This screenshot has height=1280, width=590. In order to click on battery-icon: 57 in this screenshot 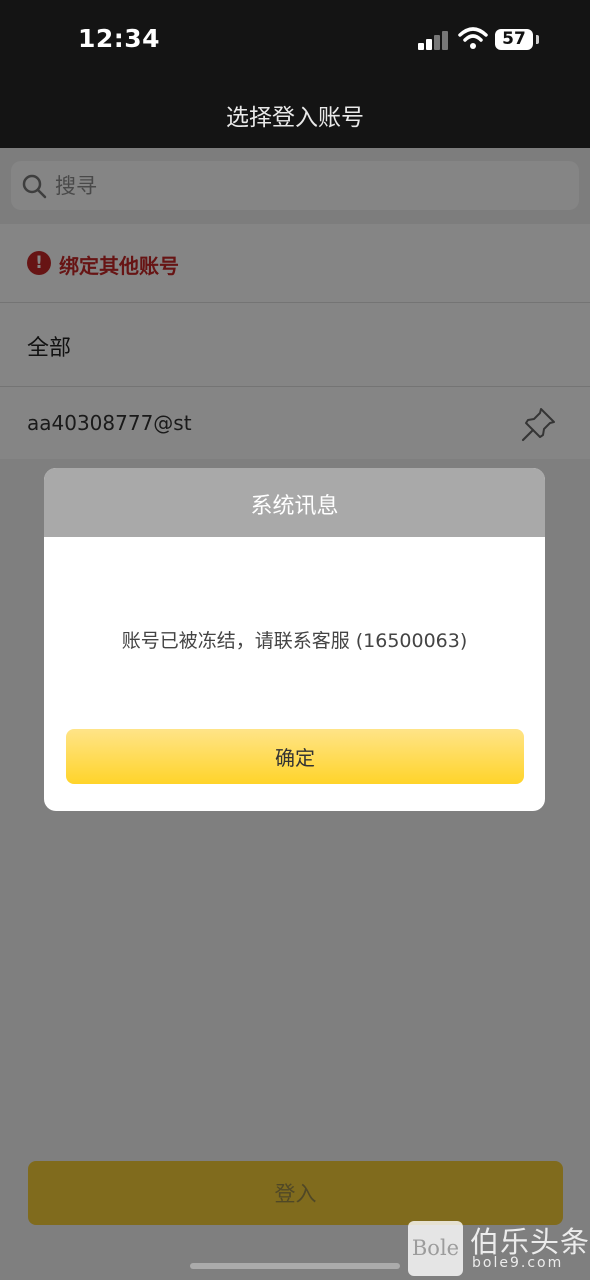, I will do `click(514, 39)`.